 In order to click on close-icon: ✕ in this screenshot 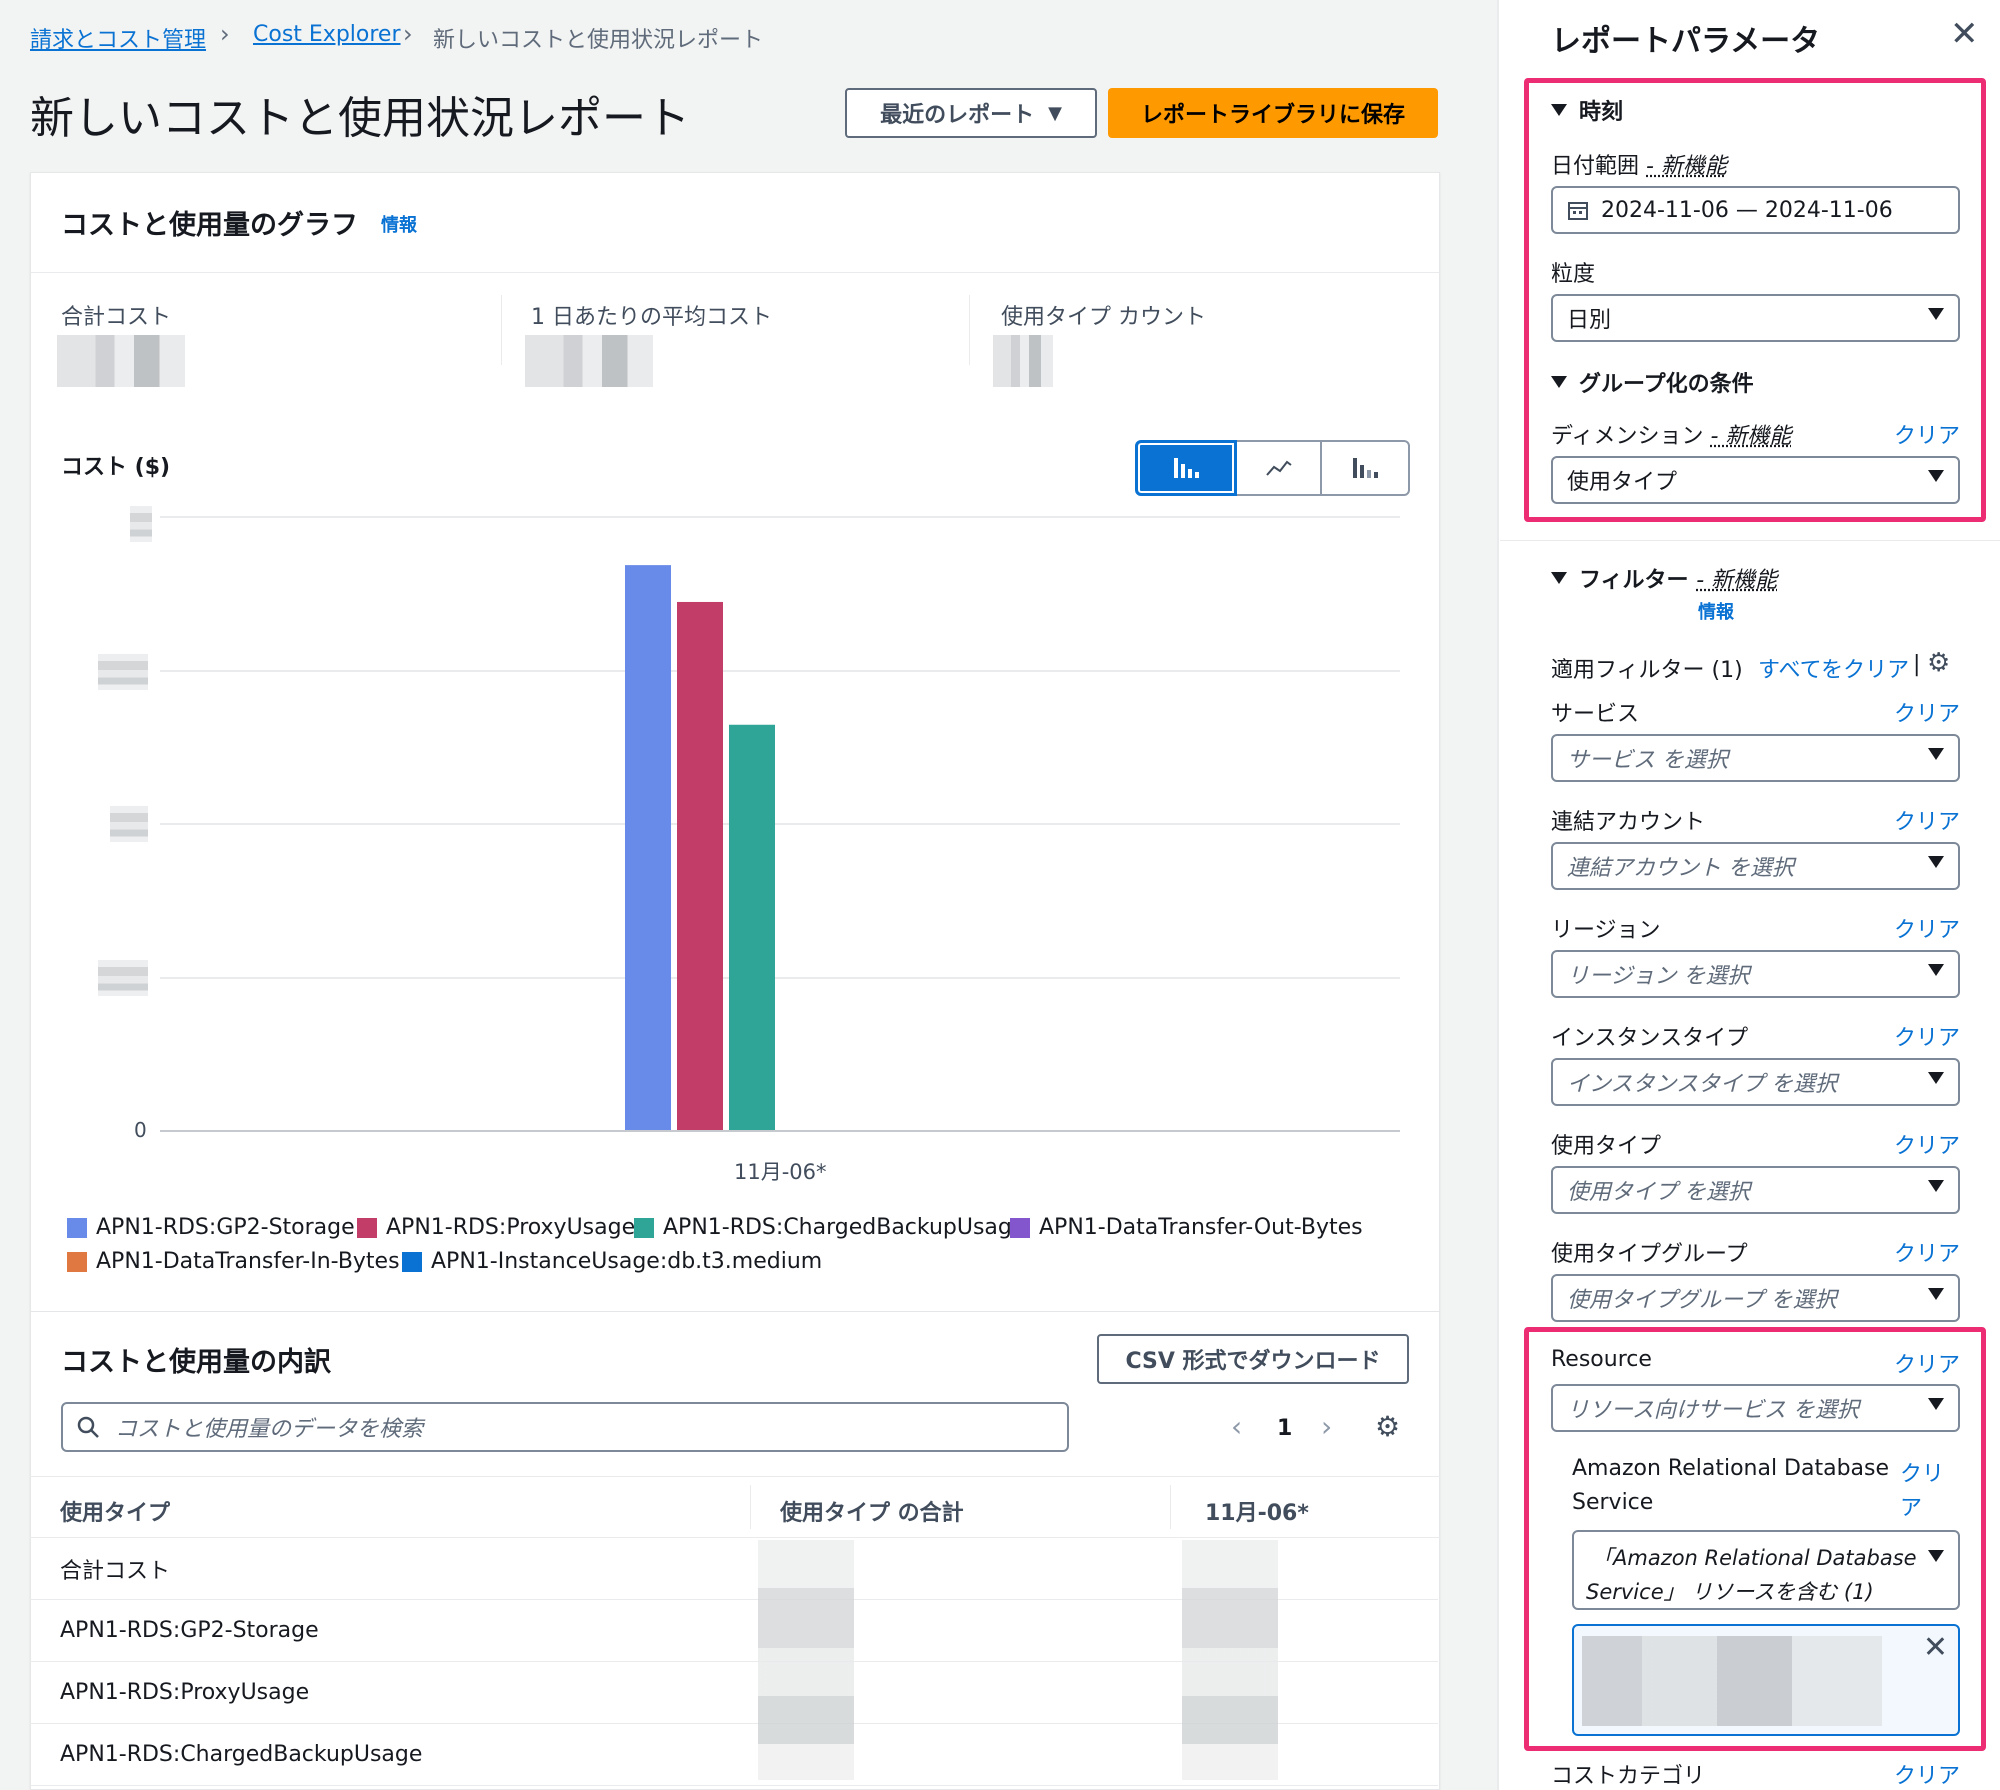, I will do `click(1964, 34)`.